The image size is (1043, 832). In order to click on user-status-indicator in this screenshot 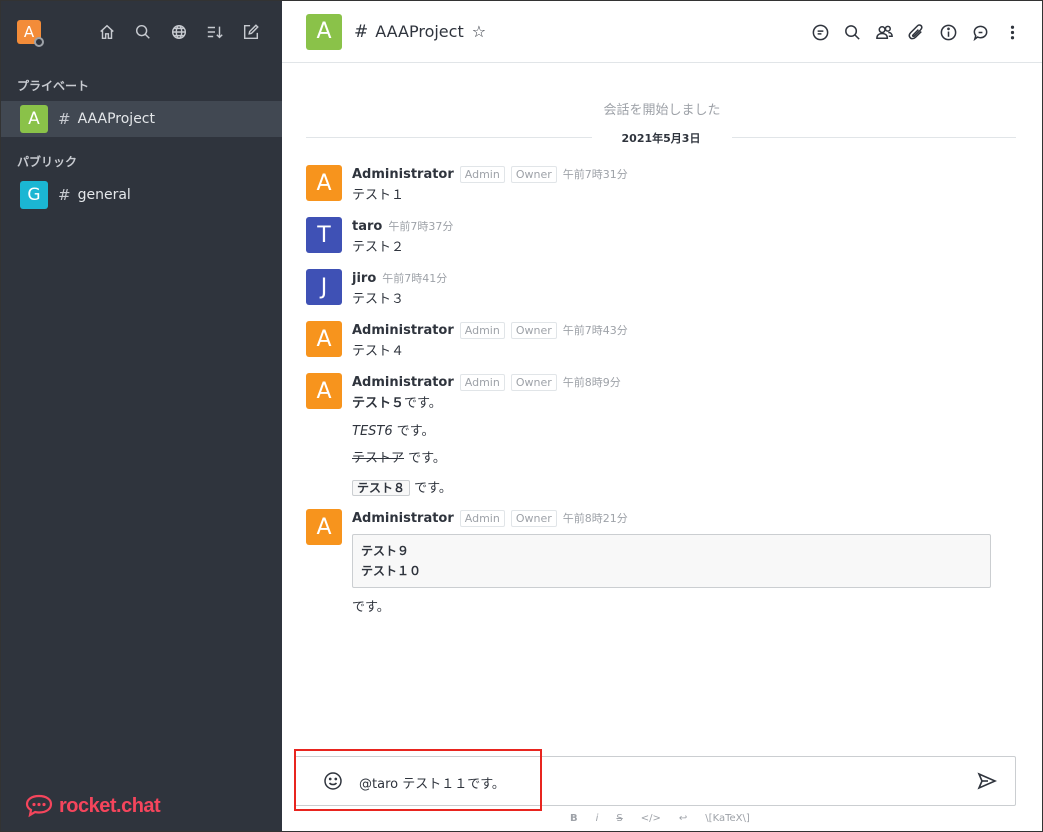, I will do `click(39, 42)`.